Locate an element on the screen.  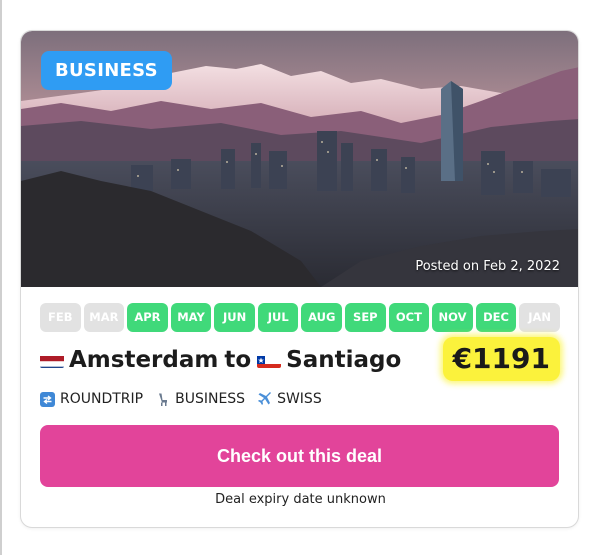
airline: SWISS is located at coordinates (289, 399).